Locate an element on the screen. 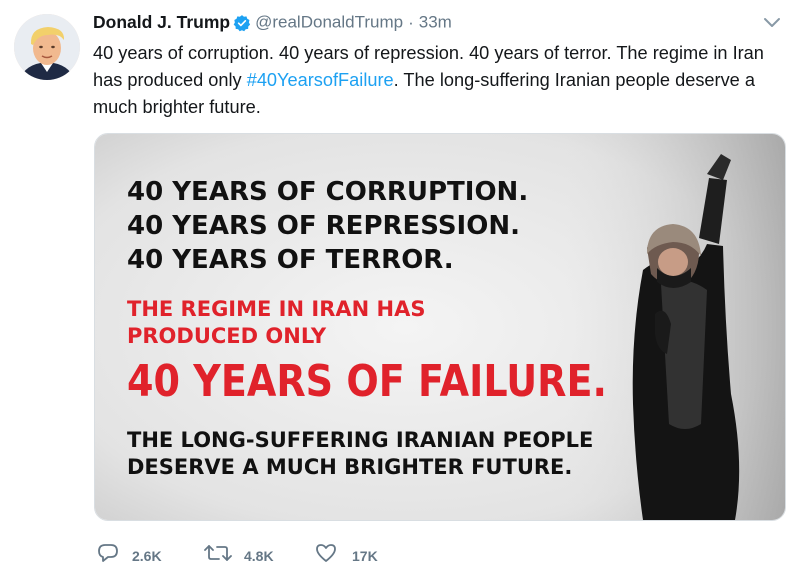 The width and height of the screenshot is (808, 565). avatar is located at coordinates (47, 47).